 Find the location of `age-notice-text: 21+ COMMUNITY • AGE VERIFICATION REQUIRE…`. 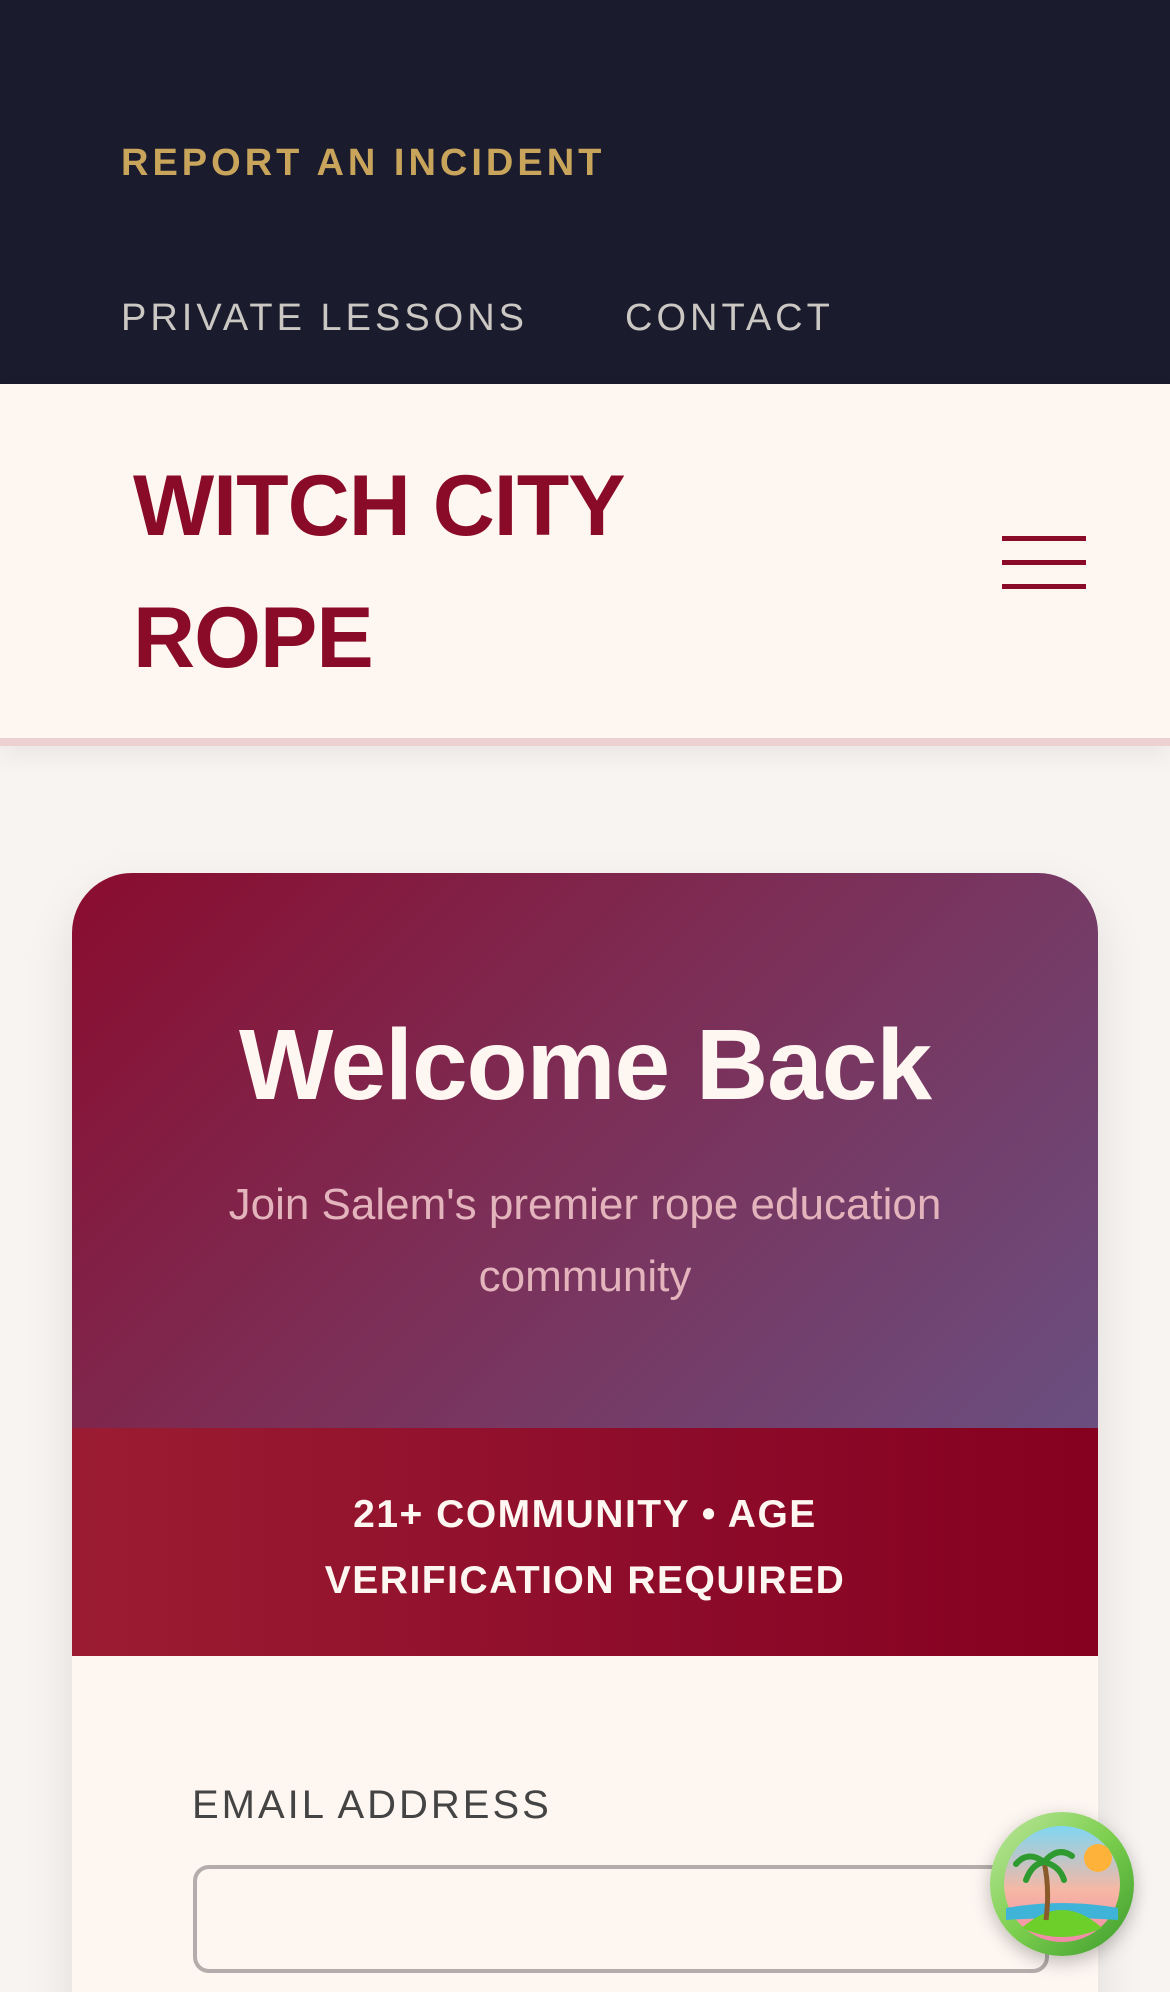

age-notice-text: 21+ COMMUNITY • AGE VERIFICATION REQUIRE… is located at coordinates (585, 1547).